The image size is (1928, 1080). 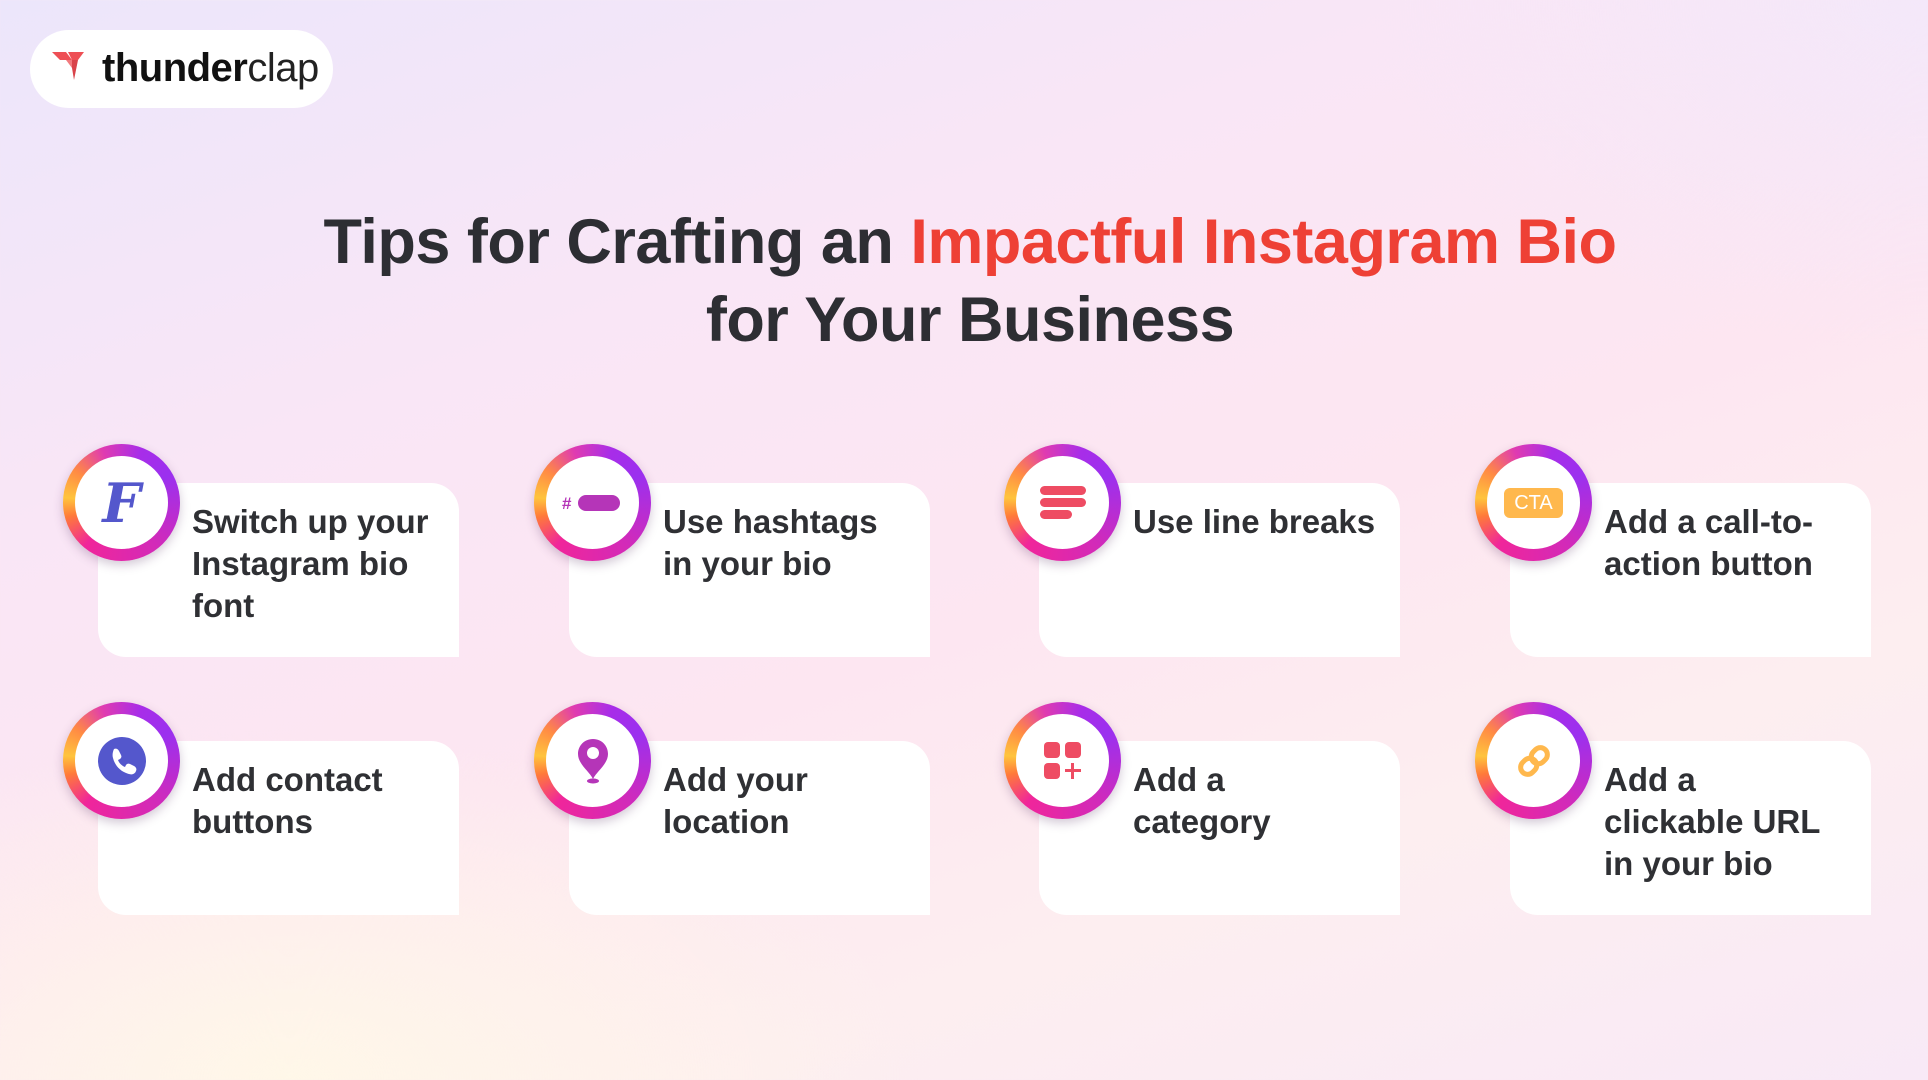 What do you see at coordinates (1263, 242) in the screenshot?
I see `title-accent: Impactful Instagram Bio` at bounding box center [1263, 242].